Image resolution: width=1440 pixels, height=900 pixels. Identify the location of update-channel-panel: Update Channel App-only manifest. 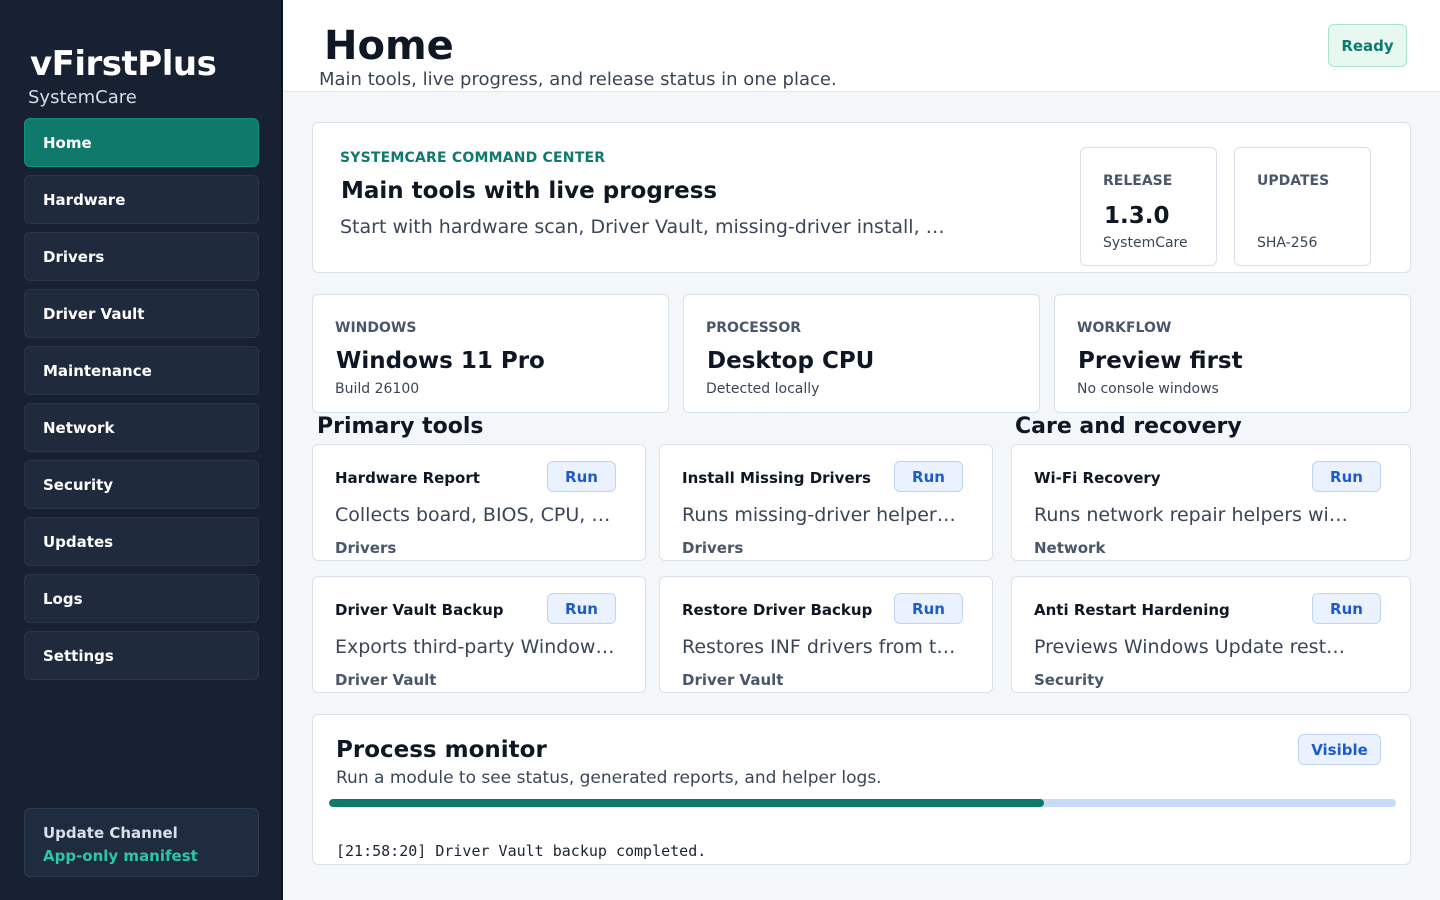
(141, 842).